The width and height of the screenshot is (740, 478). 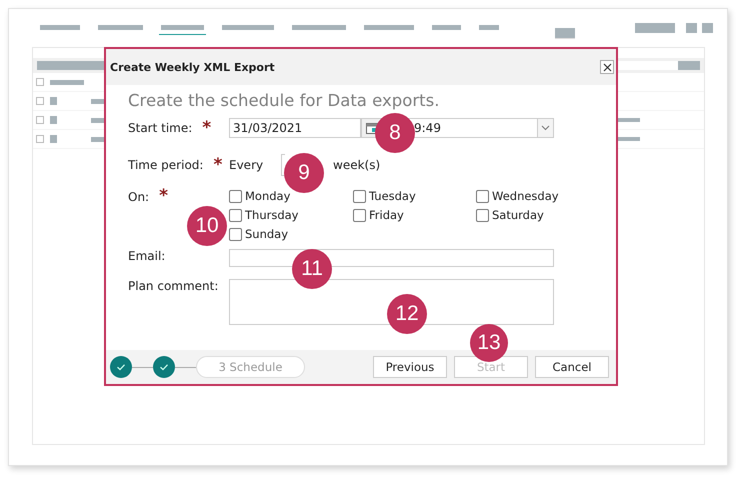 What do you see at coordinates (372, 128) in the screenshot?
I see `calendar-icon` at bounding box center [372, 128].